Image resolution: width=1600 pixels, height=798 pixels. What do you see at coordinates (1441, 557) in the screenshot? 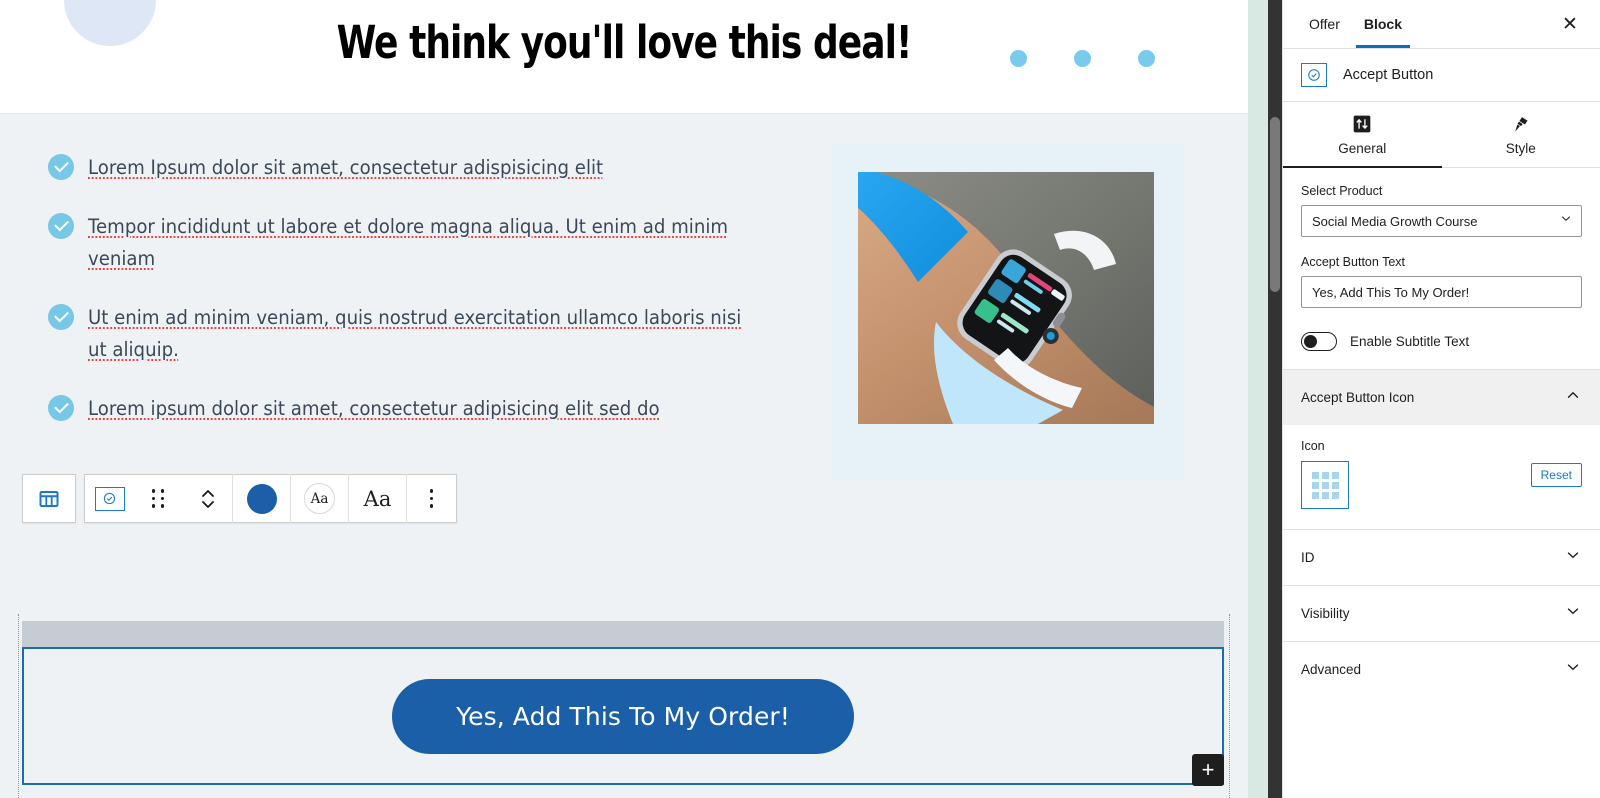
I see `id-accordion: ID` at bounding box center [1441, 557].